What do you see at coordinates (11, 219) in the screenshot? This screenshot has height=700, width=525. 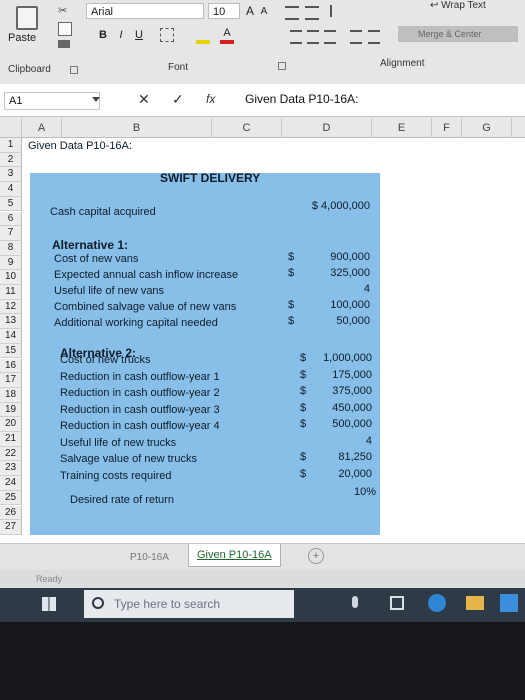 I see `row-header: 6` at bounding box center [11, 219].